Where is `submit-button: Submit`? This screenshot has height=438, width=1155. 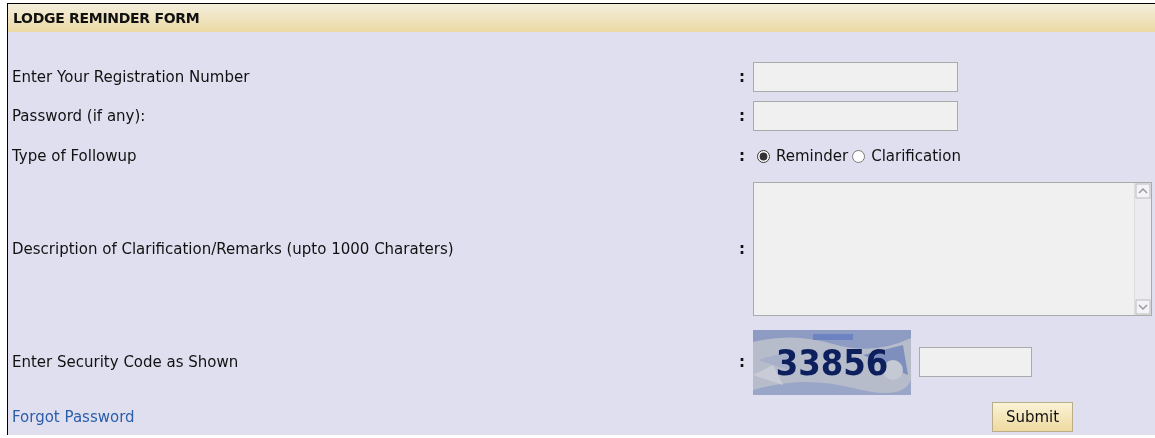 submit-button: Submit is located at coordinates (1032, 417).